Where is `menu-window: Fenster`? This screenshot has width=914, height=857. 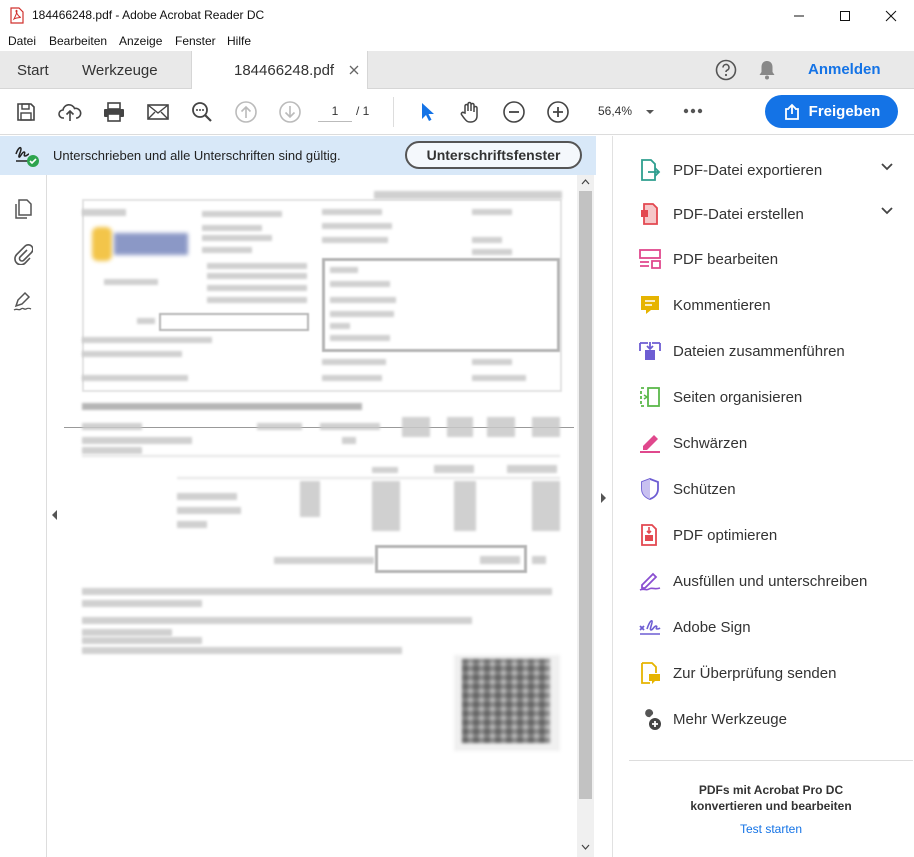 menu-window: Fenster is located at coordinates (195, 41).